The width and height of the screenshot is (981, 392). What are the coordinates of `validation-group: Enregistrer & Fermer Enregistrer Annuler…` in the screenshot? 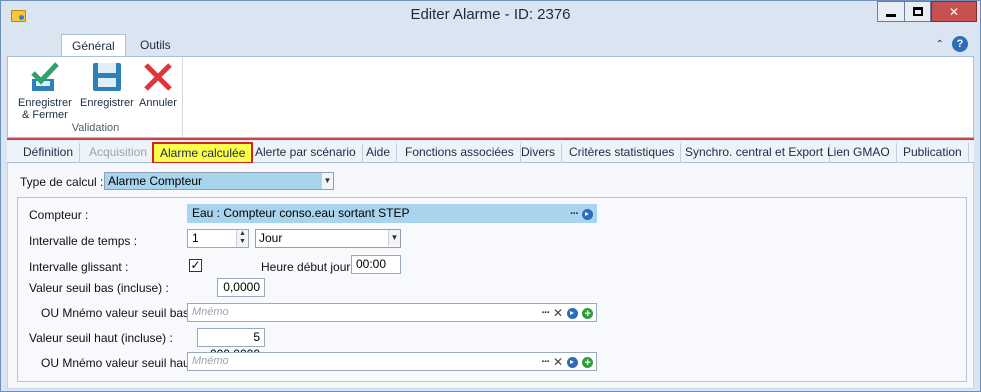 It's located at (95, 97).